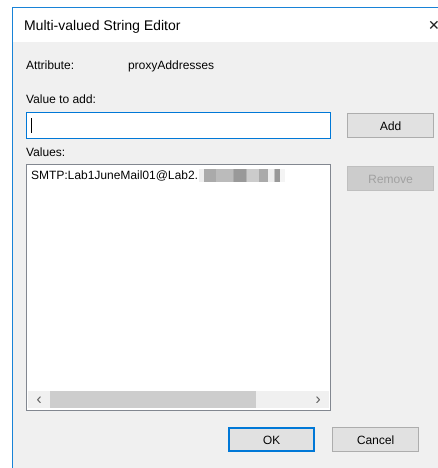  Describe the element at coordinates (102, 25) in the screenshot. I see `window-title: Multi-valued String Editor` at that location.